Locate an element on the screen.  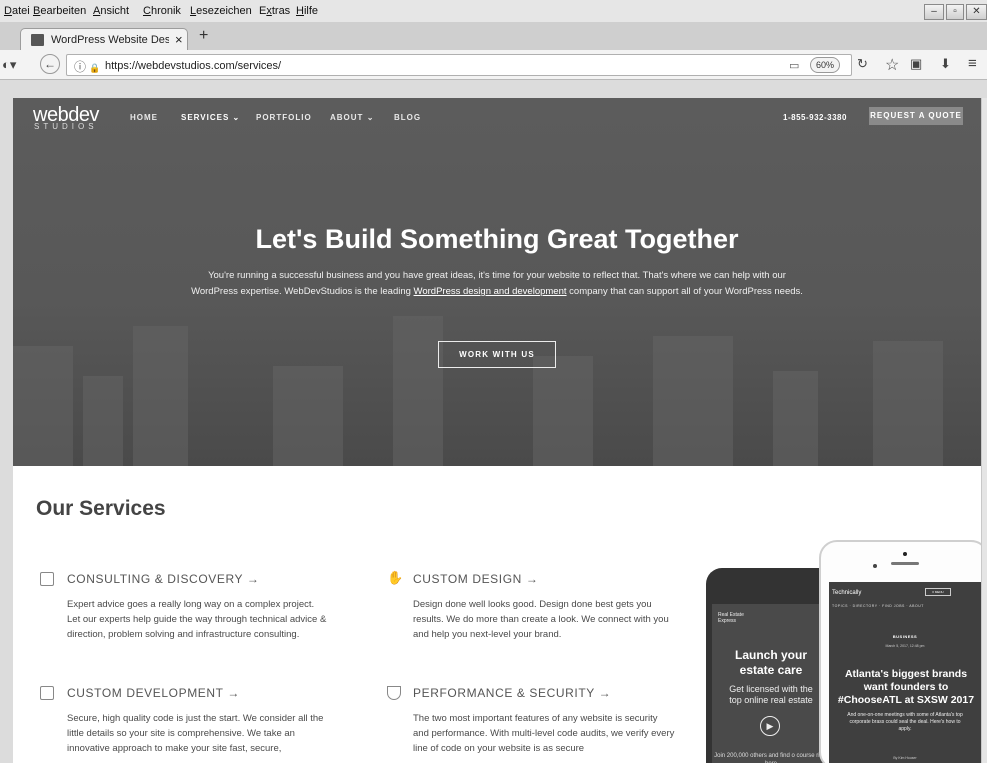
phone-right-topnav: TOPICS · DIRECTORY · FIND JOBS · ABOUT is located at coordinates (878, 606).